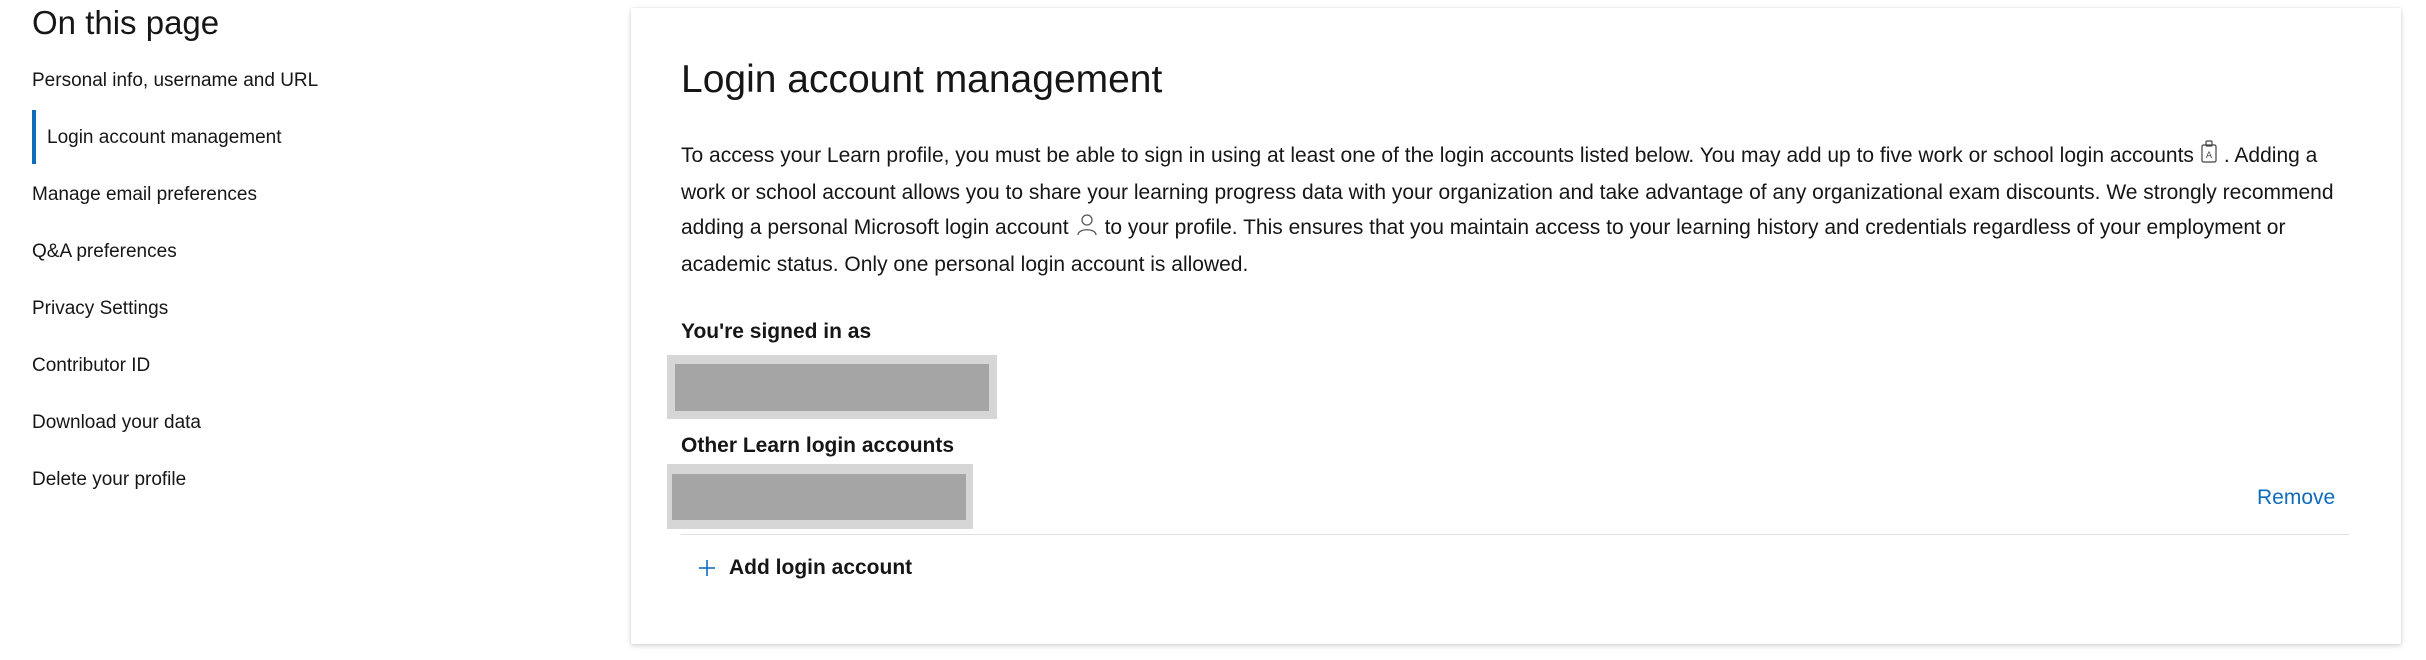 This screenshot has height=660, width=2426. What do you see at coordinates (818, 445) in the screenshot?
I see `other-accounts-label: Other Learn login accounts` at bounding box center [818, 445].